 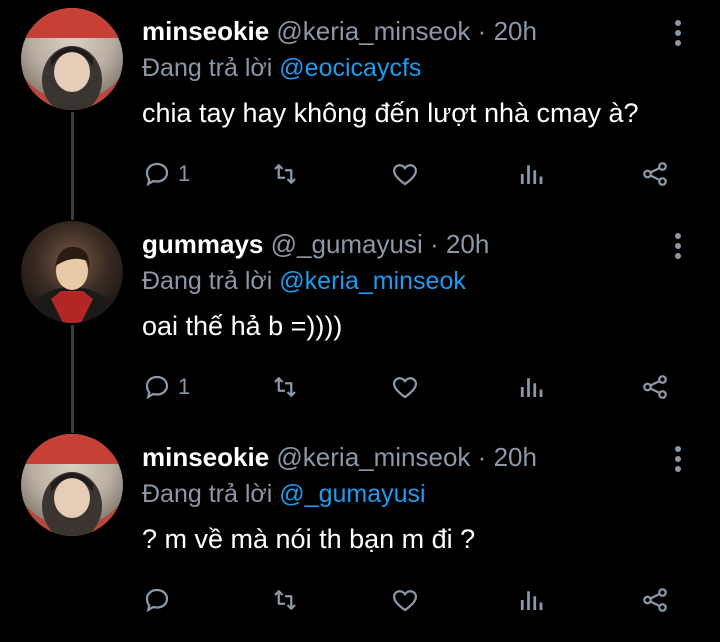 I want to click on reply-mention: @keria_minseok, so click(x=372, y=281).